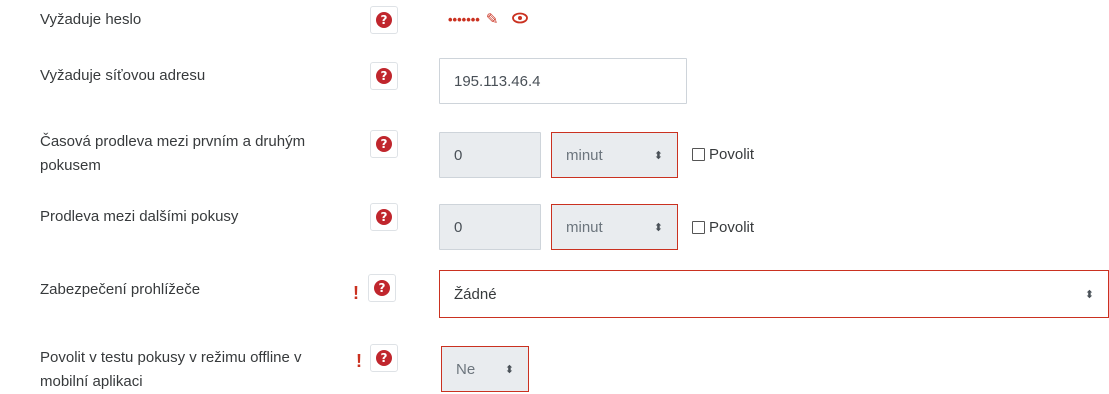 The image size is (1109, 394). Describe the element at coordinates (490, 155) in the screenshot. I see `delay-first-number-input: 0` at that location.